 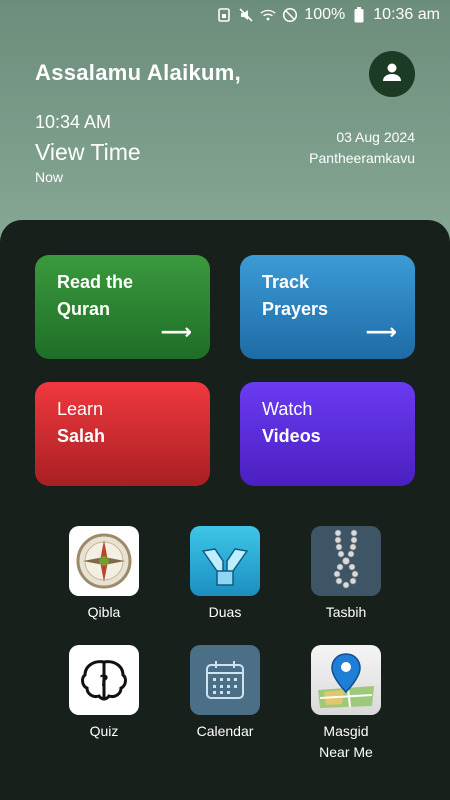 What do you see at coordinates (287, 409) in the screenshot?
I see `card-label-line1: Watch` at bounding box center [287, 409].